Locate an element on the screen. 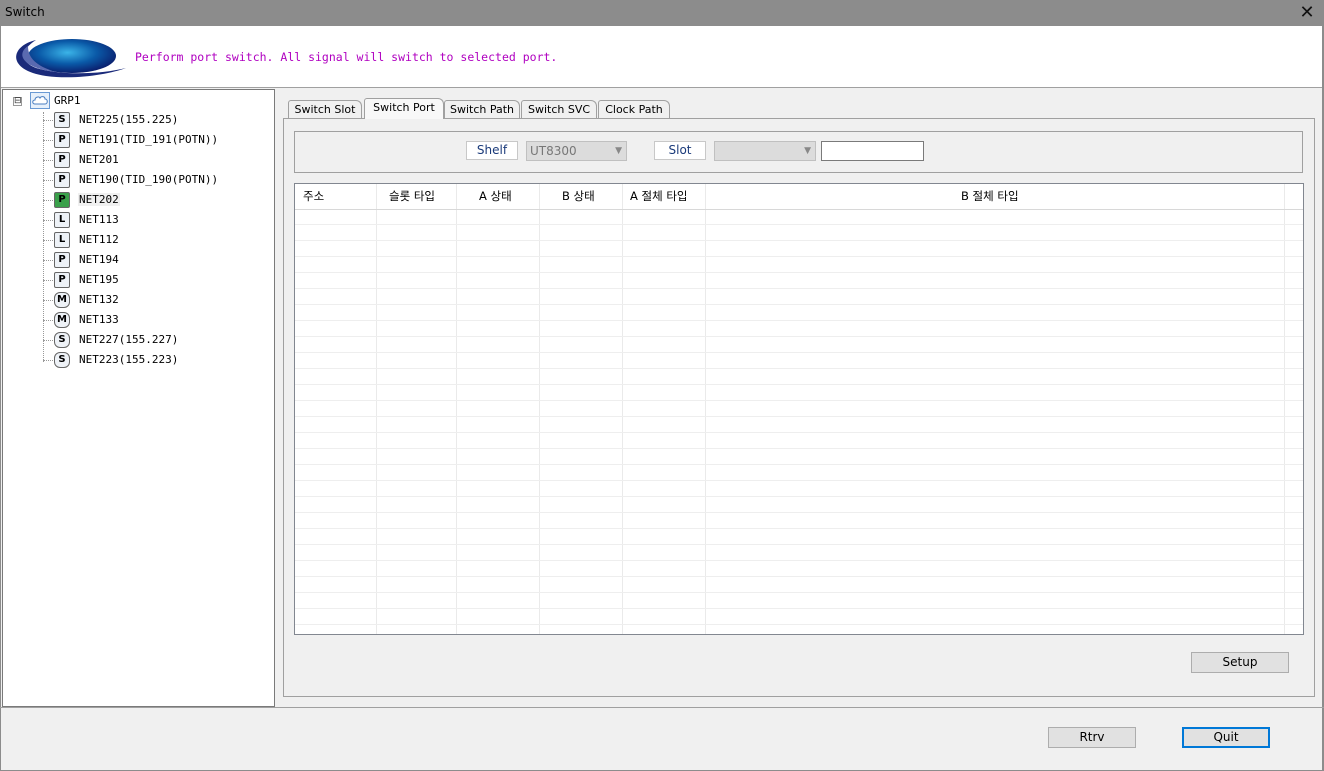 The width and height of the screenshot is (1324, 771). tab-switch-port: Switch Port is located at coordinates (404, 108).